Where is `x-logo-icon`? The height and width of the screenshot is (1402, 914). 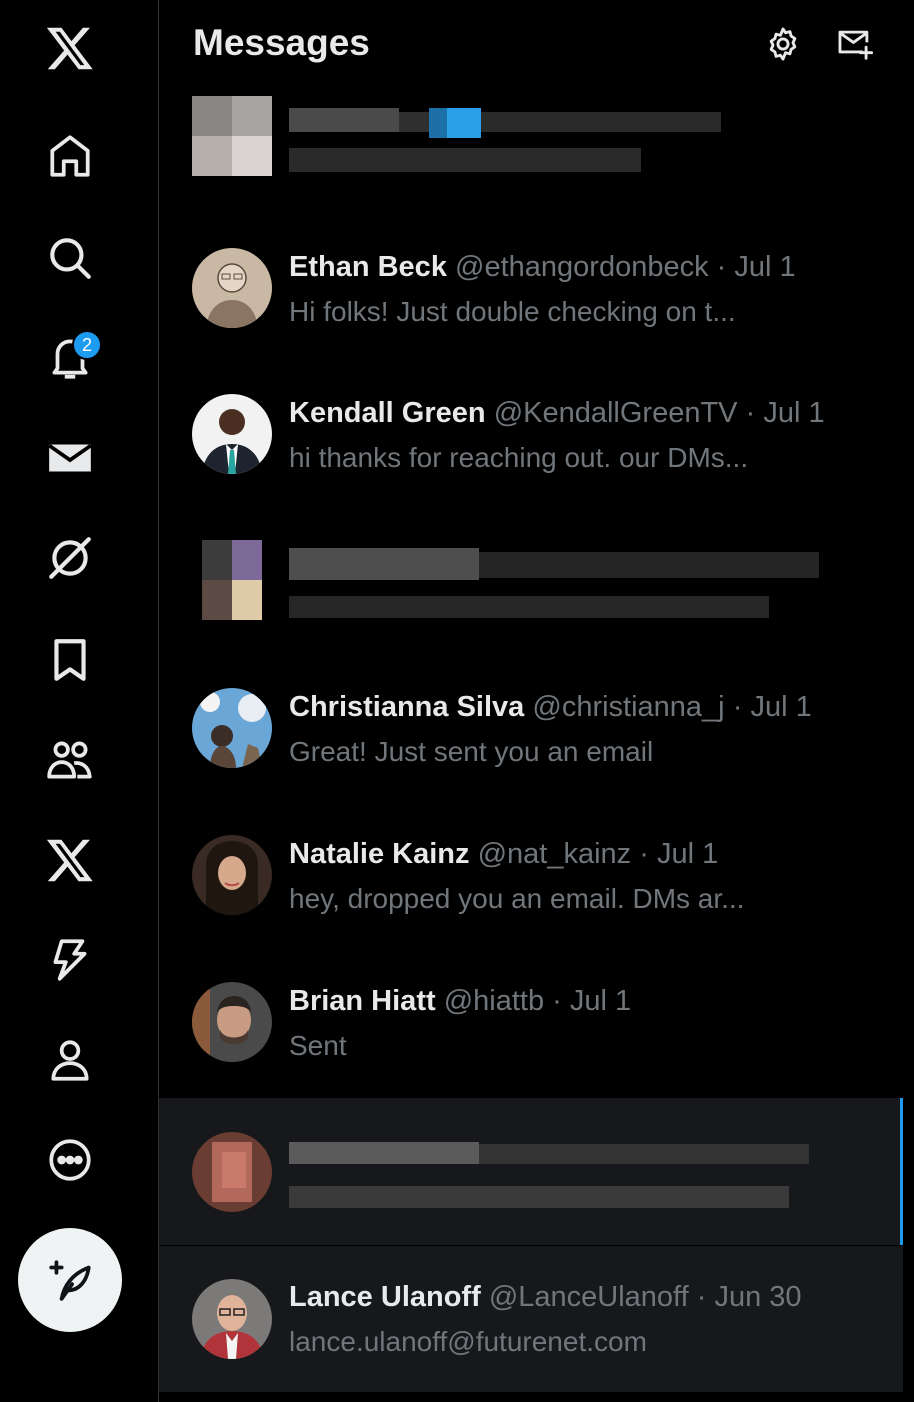 x-logo-icon is located at coordinates (70, 48).